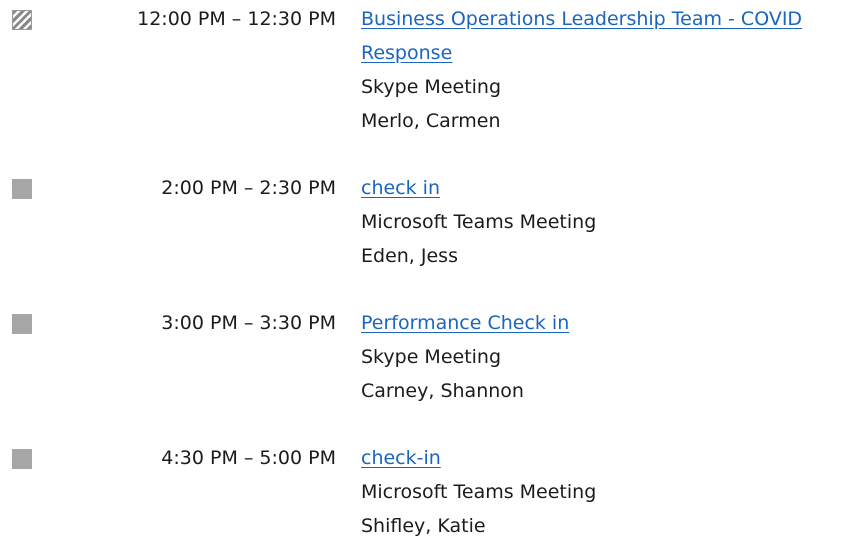 The height and width of the screenshot is (544, 864). What do you see at coordinates (248, 188) in the screenshot?
I see `event-time: 2:00 PM – 2:30 PM` at bounding box center [248, 188].